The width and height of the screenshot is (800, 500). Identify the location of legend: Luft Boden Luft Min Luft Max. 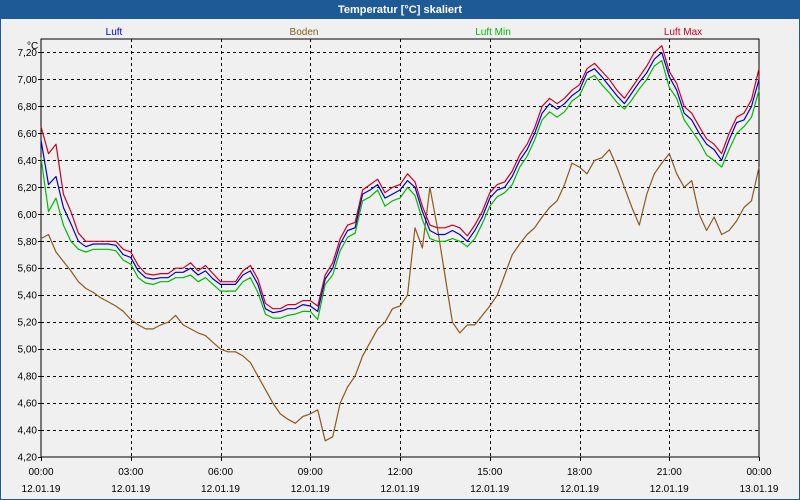
(404, 32).